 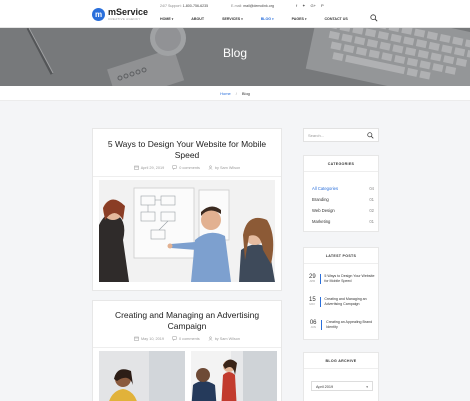 What do you see at coordinates (335, 19) in the screenshot?
I see `nav-item-contact: CONTACT US` at bounding box center [335, 19].